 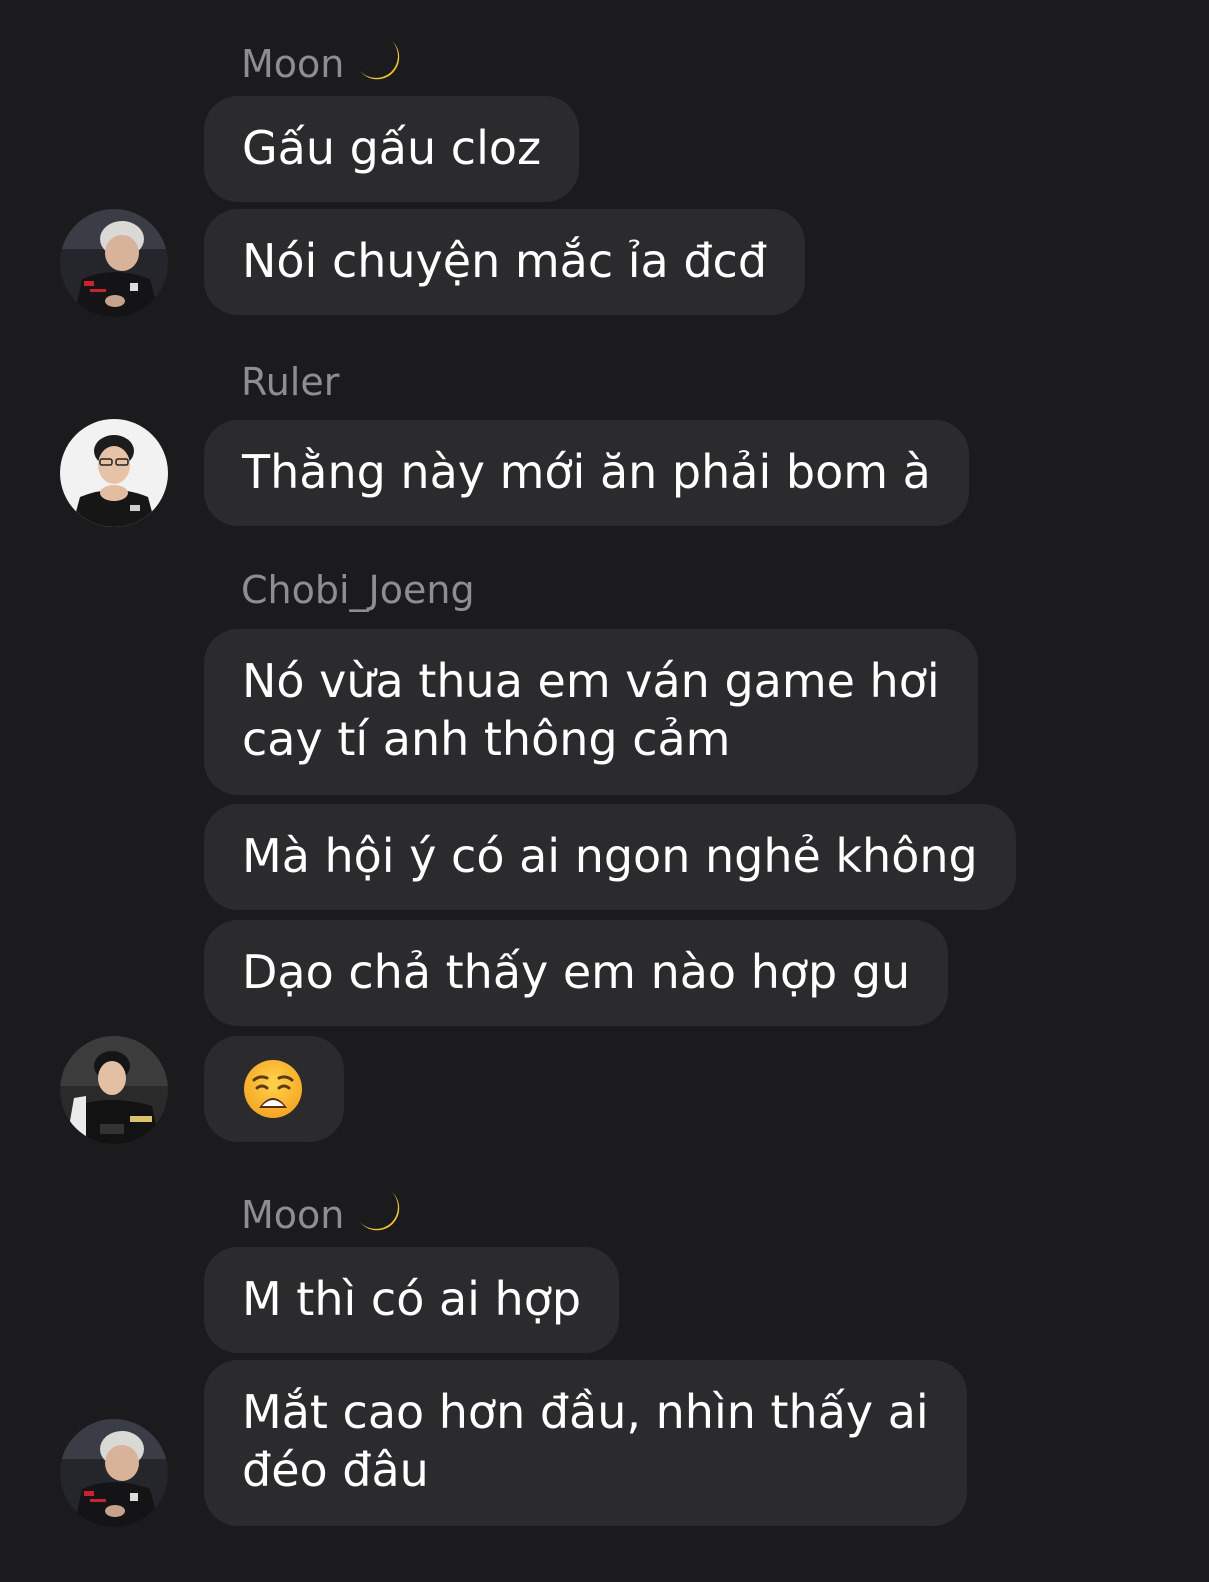 I want to click on message-bubble: Mà hội ý có ai ngon nghẻ không, so click(x=610, y=857).